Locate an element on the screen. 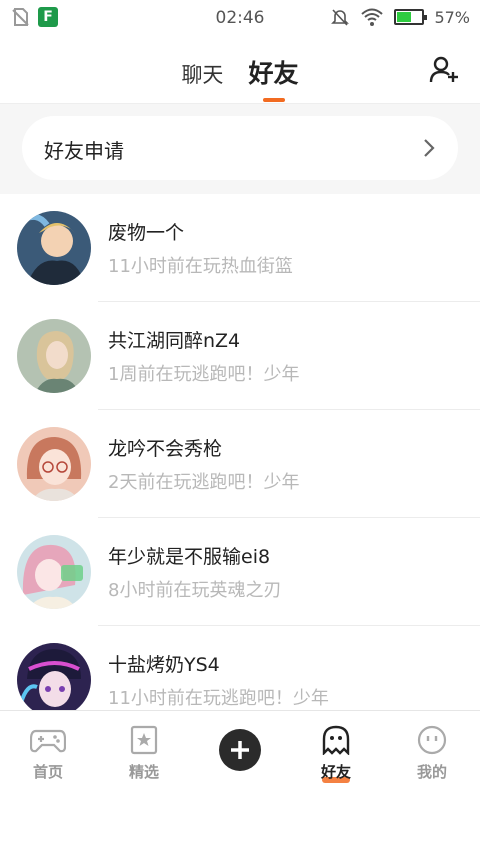  friend-list-item: 共江湖同醉nZ4 1周前在玩逃跑吧！少年 is located at coordinates (240, 356).